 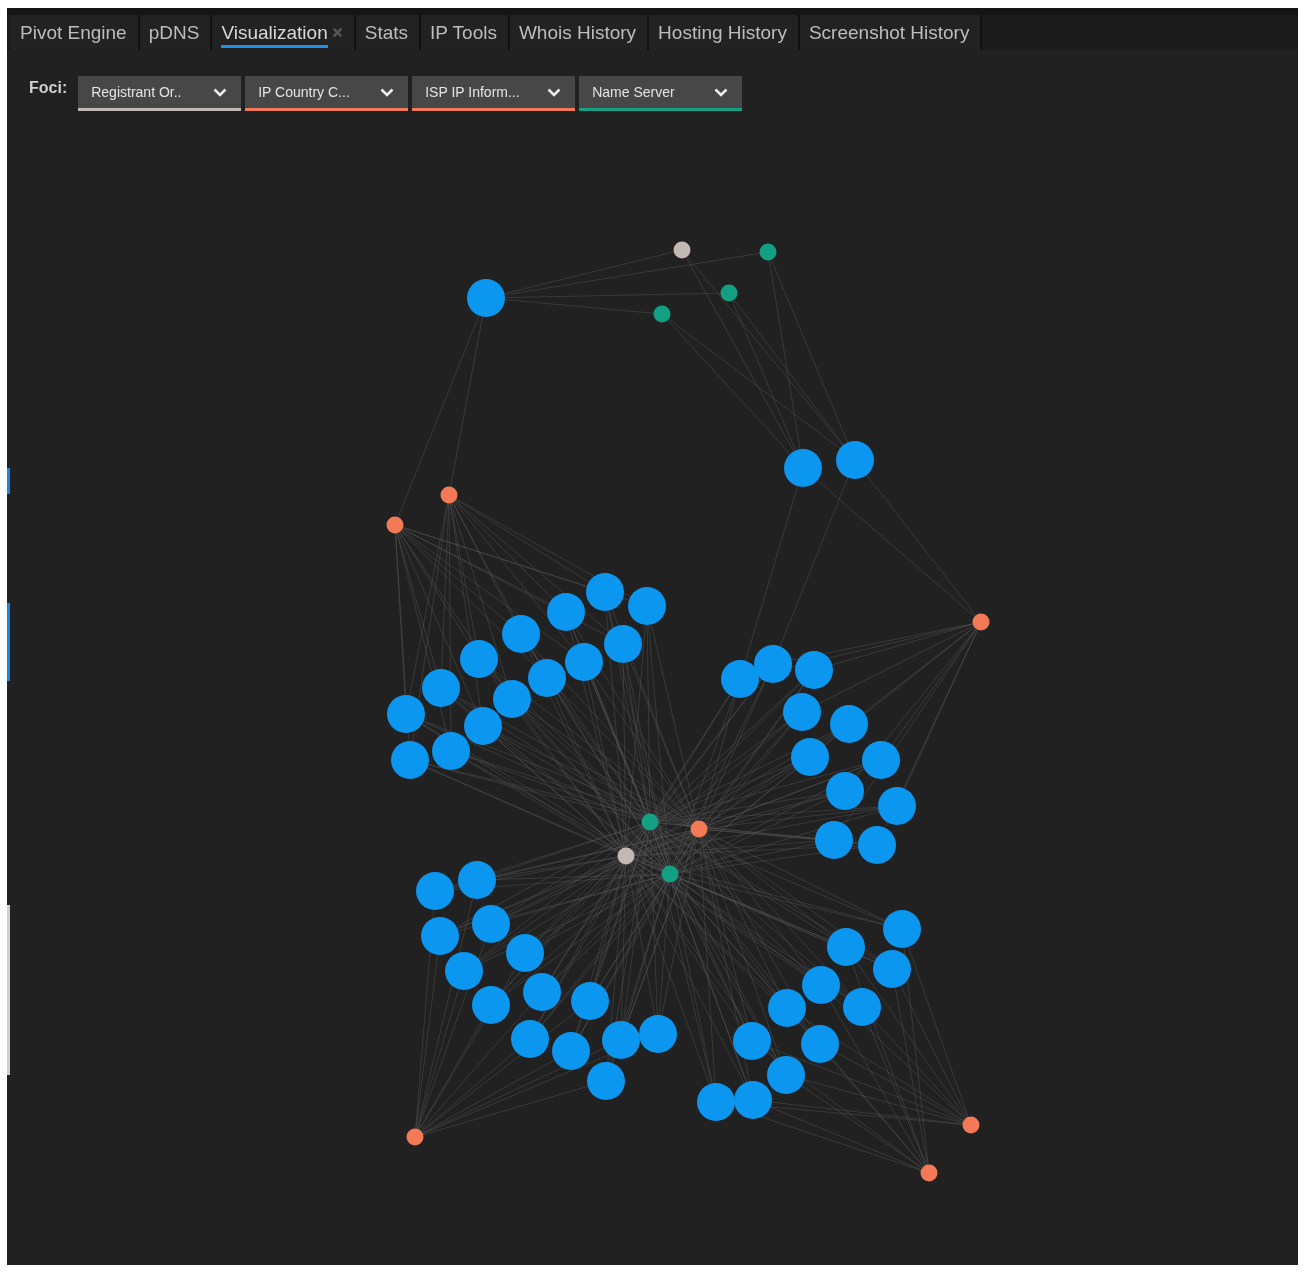 I want to click on edge-marker, so click(x=8, y=481).